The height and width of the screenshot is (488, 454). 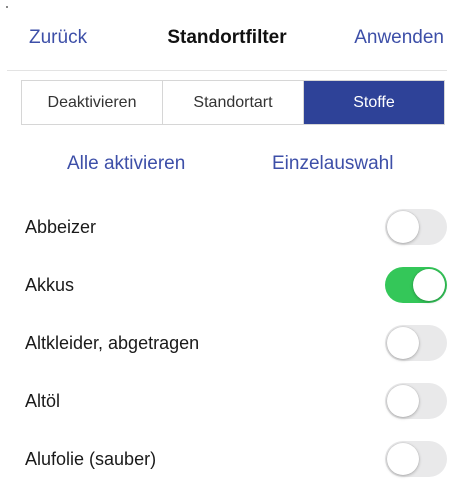 I want to click on segment-location-type: Standortart, so click(x=233, y=102).